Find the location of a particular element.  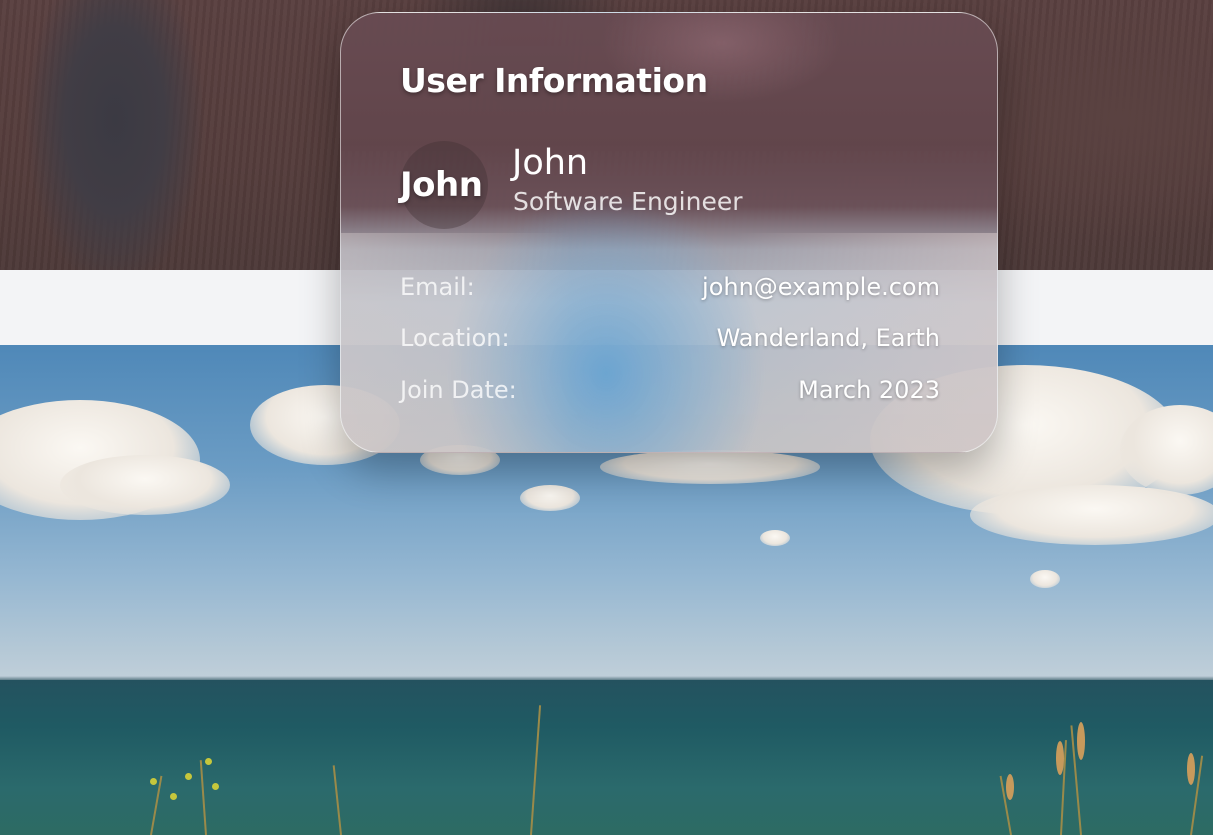

user-name: John is located at coordinates (550, 163).